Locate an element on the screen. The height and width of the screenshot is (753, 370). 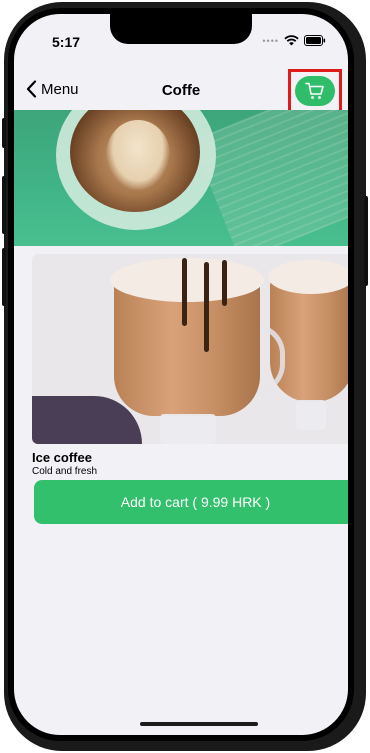
signal-dots-icon: •••• is located at coordinates (270, 40).